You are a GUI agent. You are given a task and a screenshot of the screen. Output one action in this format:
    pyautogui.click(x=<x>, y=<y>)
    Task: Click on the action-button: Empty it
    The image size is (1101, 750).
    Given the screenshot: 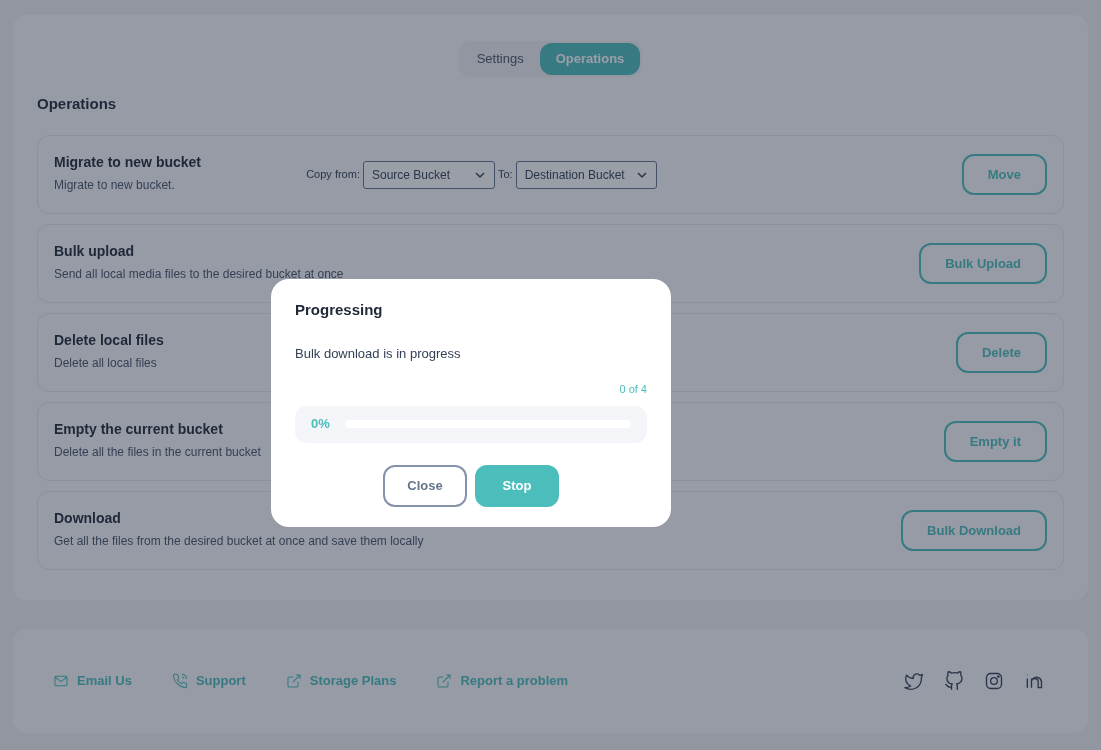 What is the action you would take?
    pyautogui.click(x=995, y=441)
    